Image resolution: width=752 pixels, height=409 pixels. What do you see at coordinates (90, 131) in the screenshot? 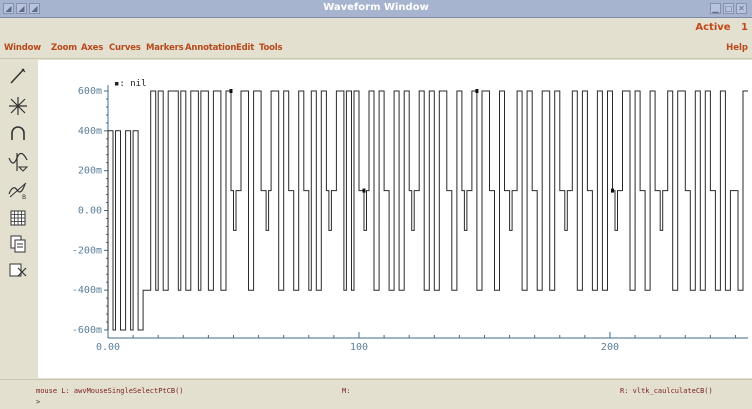
I see `y-tick-label: 400m` at bounding box center [90, 131].